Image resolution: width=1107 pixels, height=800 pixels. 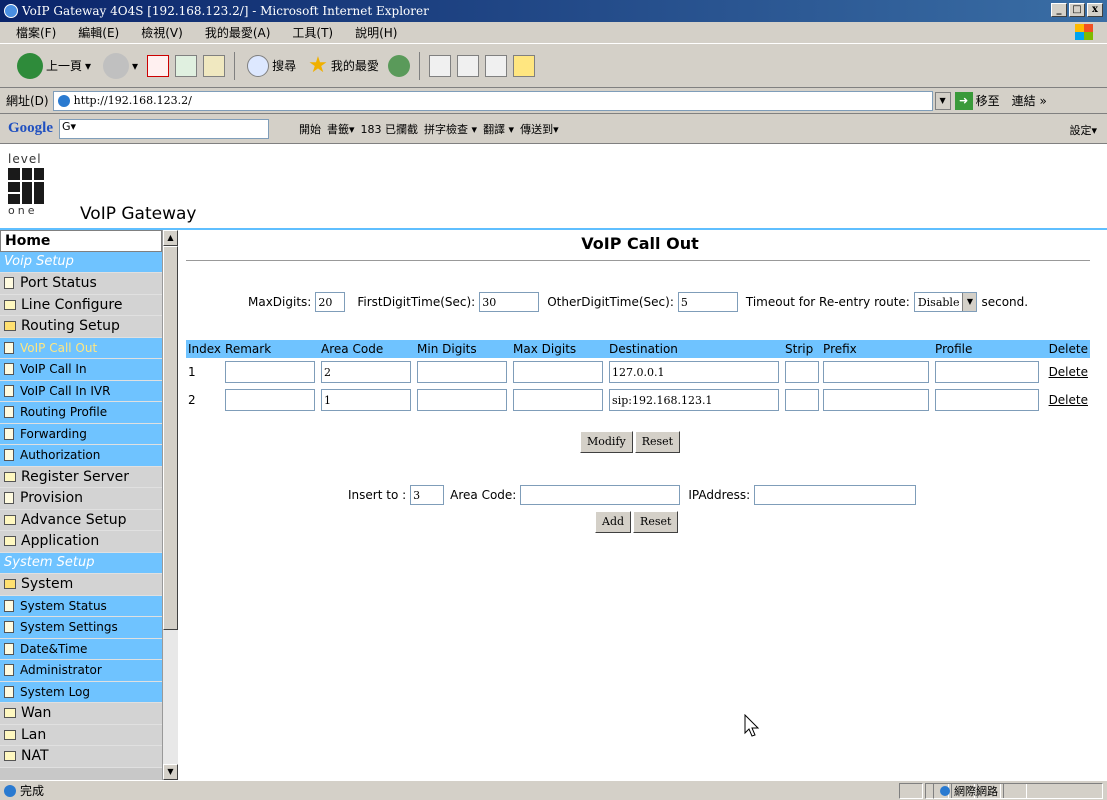 I want to click on search-button: 搜尋, so click(x=271, y=66).